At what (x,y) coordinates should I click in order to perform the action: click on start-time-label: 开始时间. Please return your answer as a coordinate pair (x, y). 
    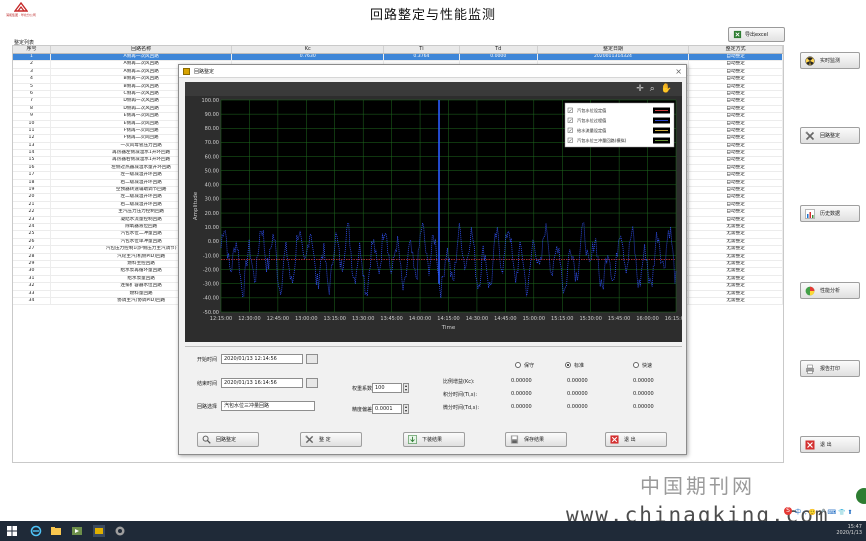
    Looking at the image, I should click on (207, 360).